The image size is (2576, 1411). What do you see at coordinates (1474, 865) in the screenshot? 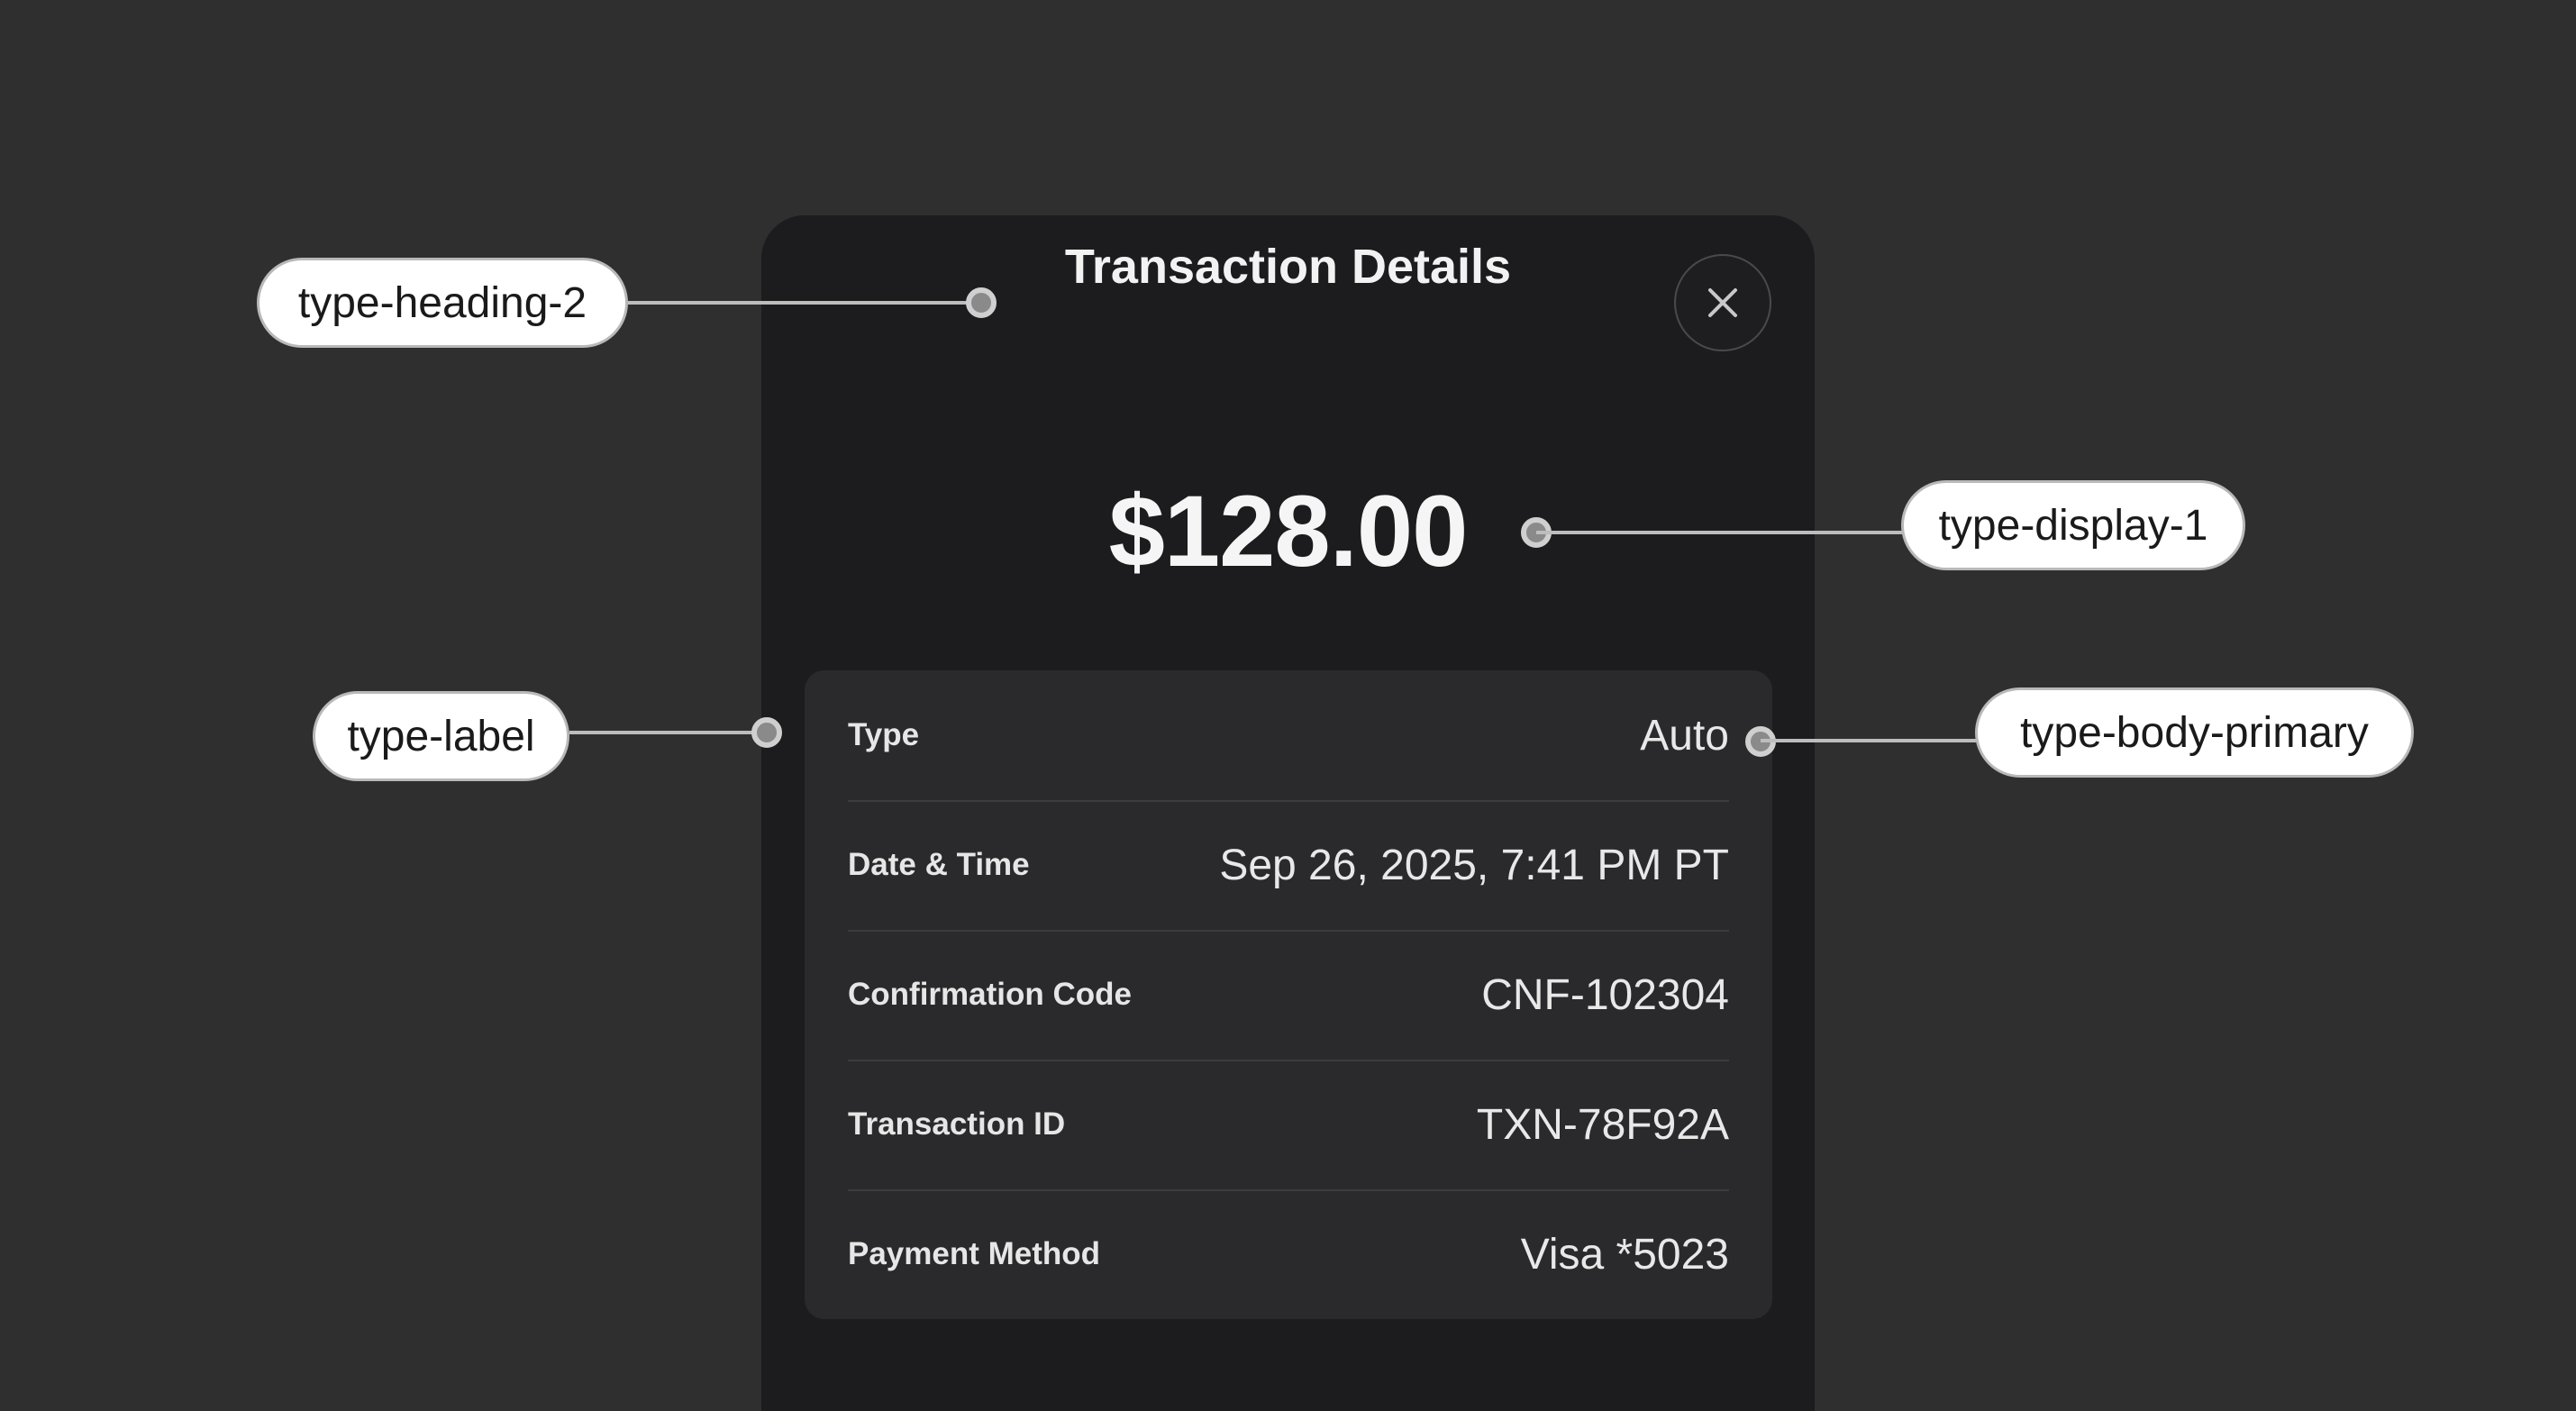
I see `detail-value: Sep 26, 2025, 7:41 PM PT` at bounding box center [1474, 865].